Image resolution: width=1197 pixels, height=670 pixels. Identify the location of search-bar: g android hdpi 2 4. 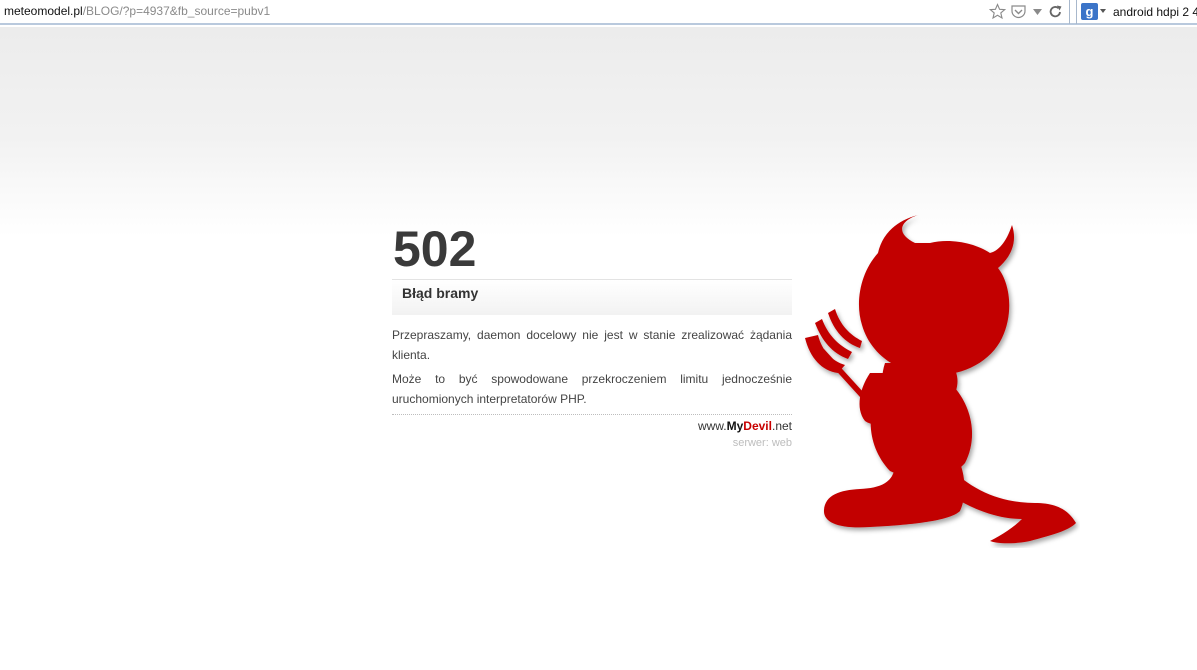
(1136, 12).